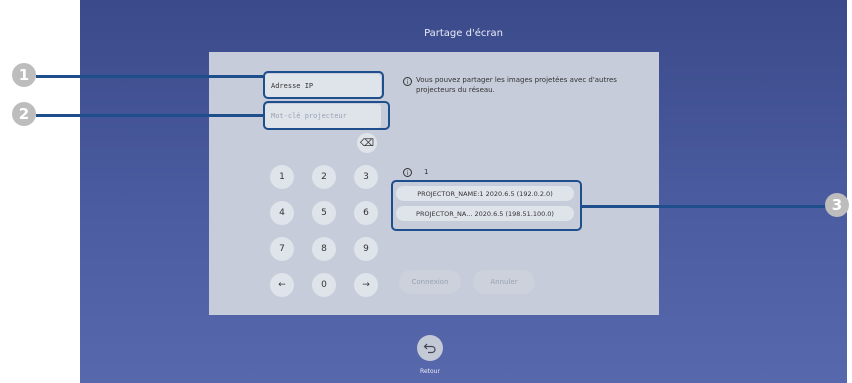 The width and height of the screenshot is (852, 383). What do you see at coordinates (150, 115) in the screenshot?
I see `callout-2-leader` at bounding box center [150, 115].